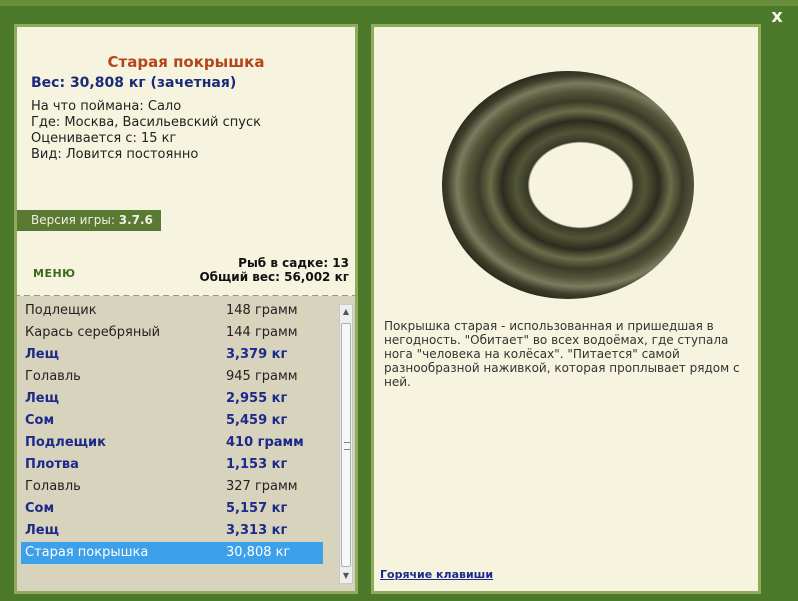 This screenshot has width=798, height=601. Describe the element at coordinates (87, 552) in the screenshot. I see `catch-name: Старая покрышка` at that location.